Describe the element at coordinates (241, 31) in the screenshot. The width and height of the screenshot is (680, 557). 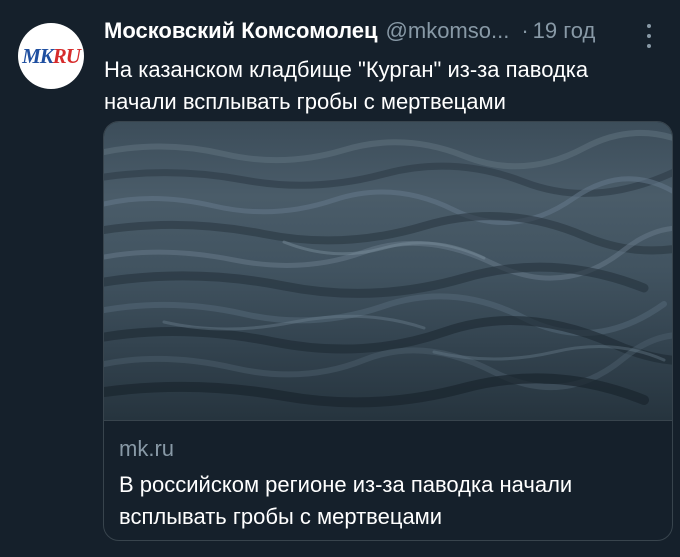
I see `author-name: Московский Комсомолец` at that location.